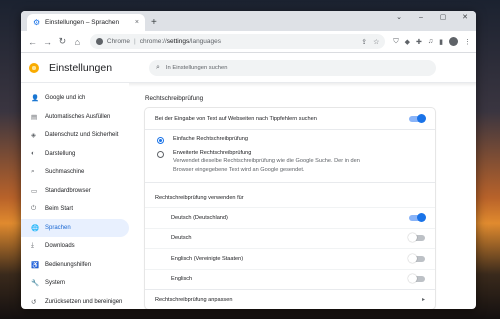 The height and width of the screenshot is (319, 500). I want to click on sidebar-item-label: Automatisches Ausfüllen, so click(78, 116).